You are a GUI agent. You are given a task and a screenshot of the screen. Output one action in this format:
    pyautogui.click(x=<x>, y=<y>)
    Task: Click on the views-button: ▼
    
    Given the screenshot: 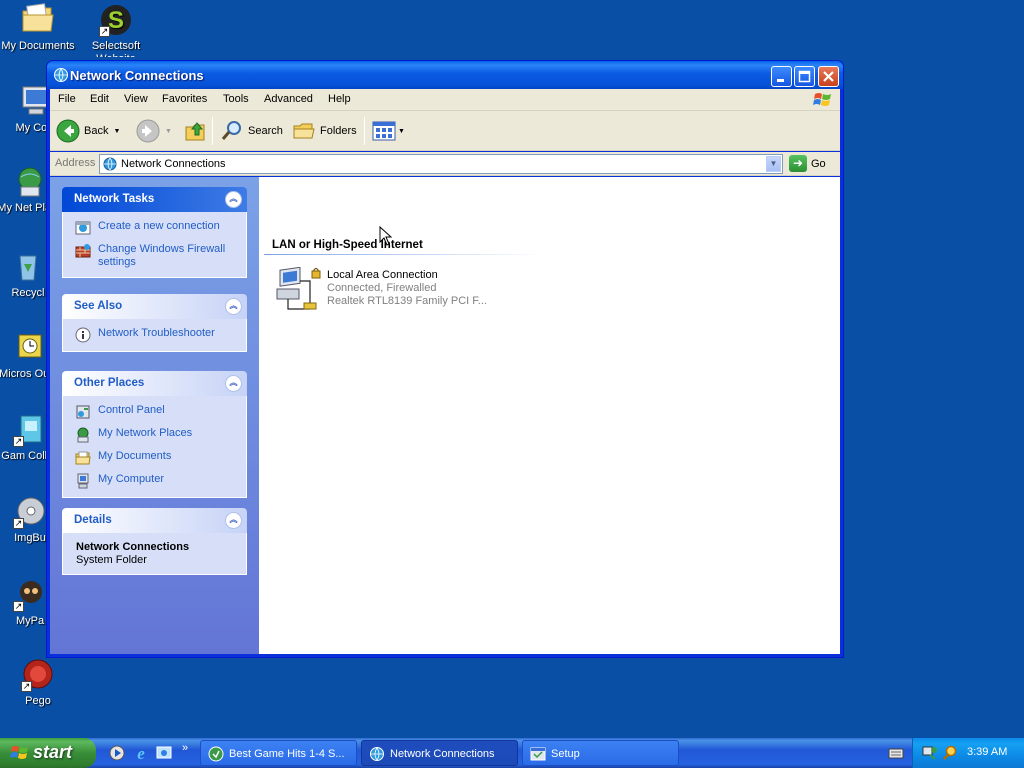 What is the action you would take?
    pyautogui.click(x=388, y=131)
    